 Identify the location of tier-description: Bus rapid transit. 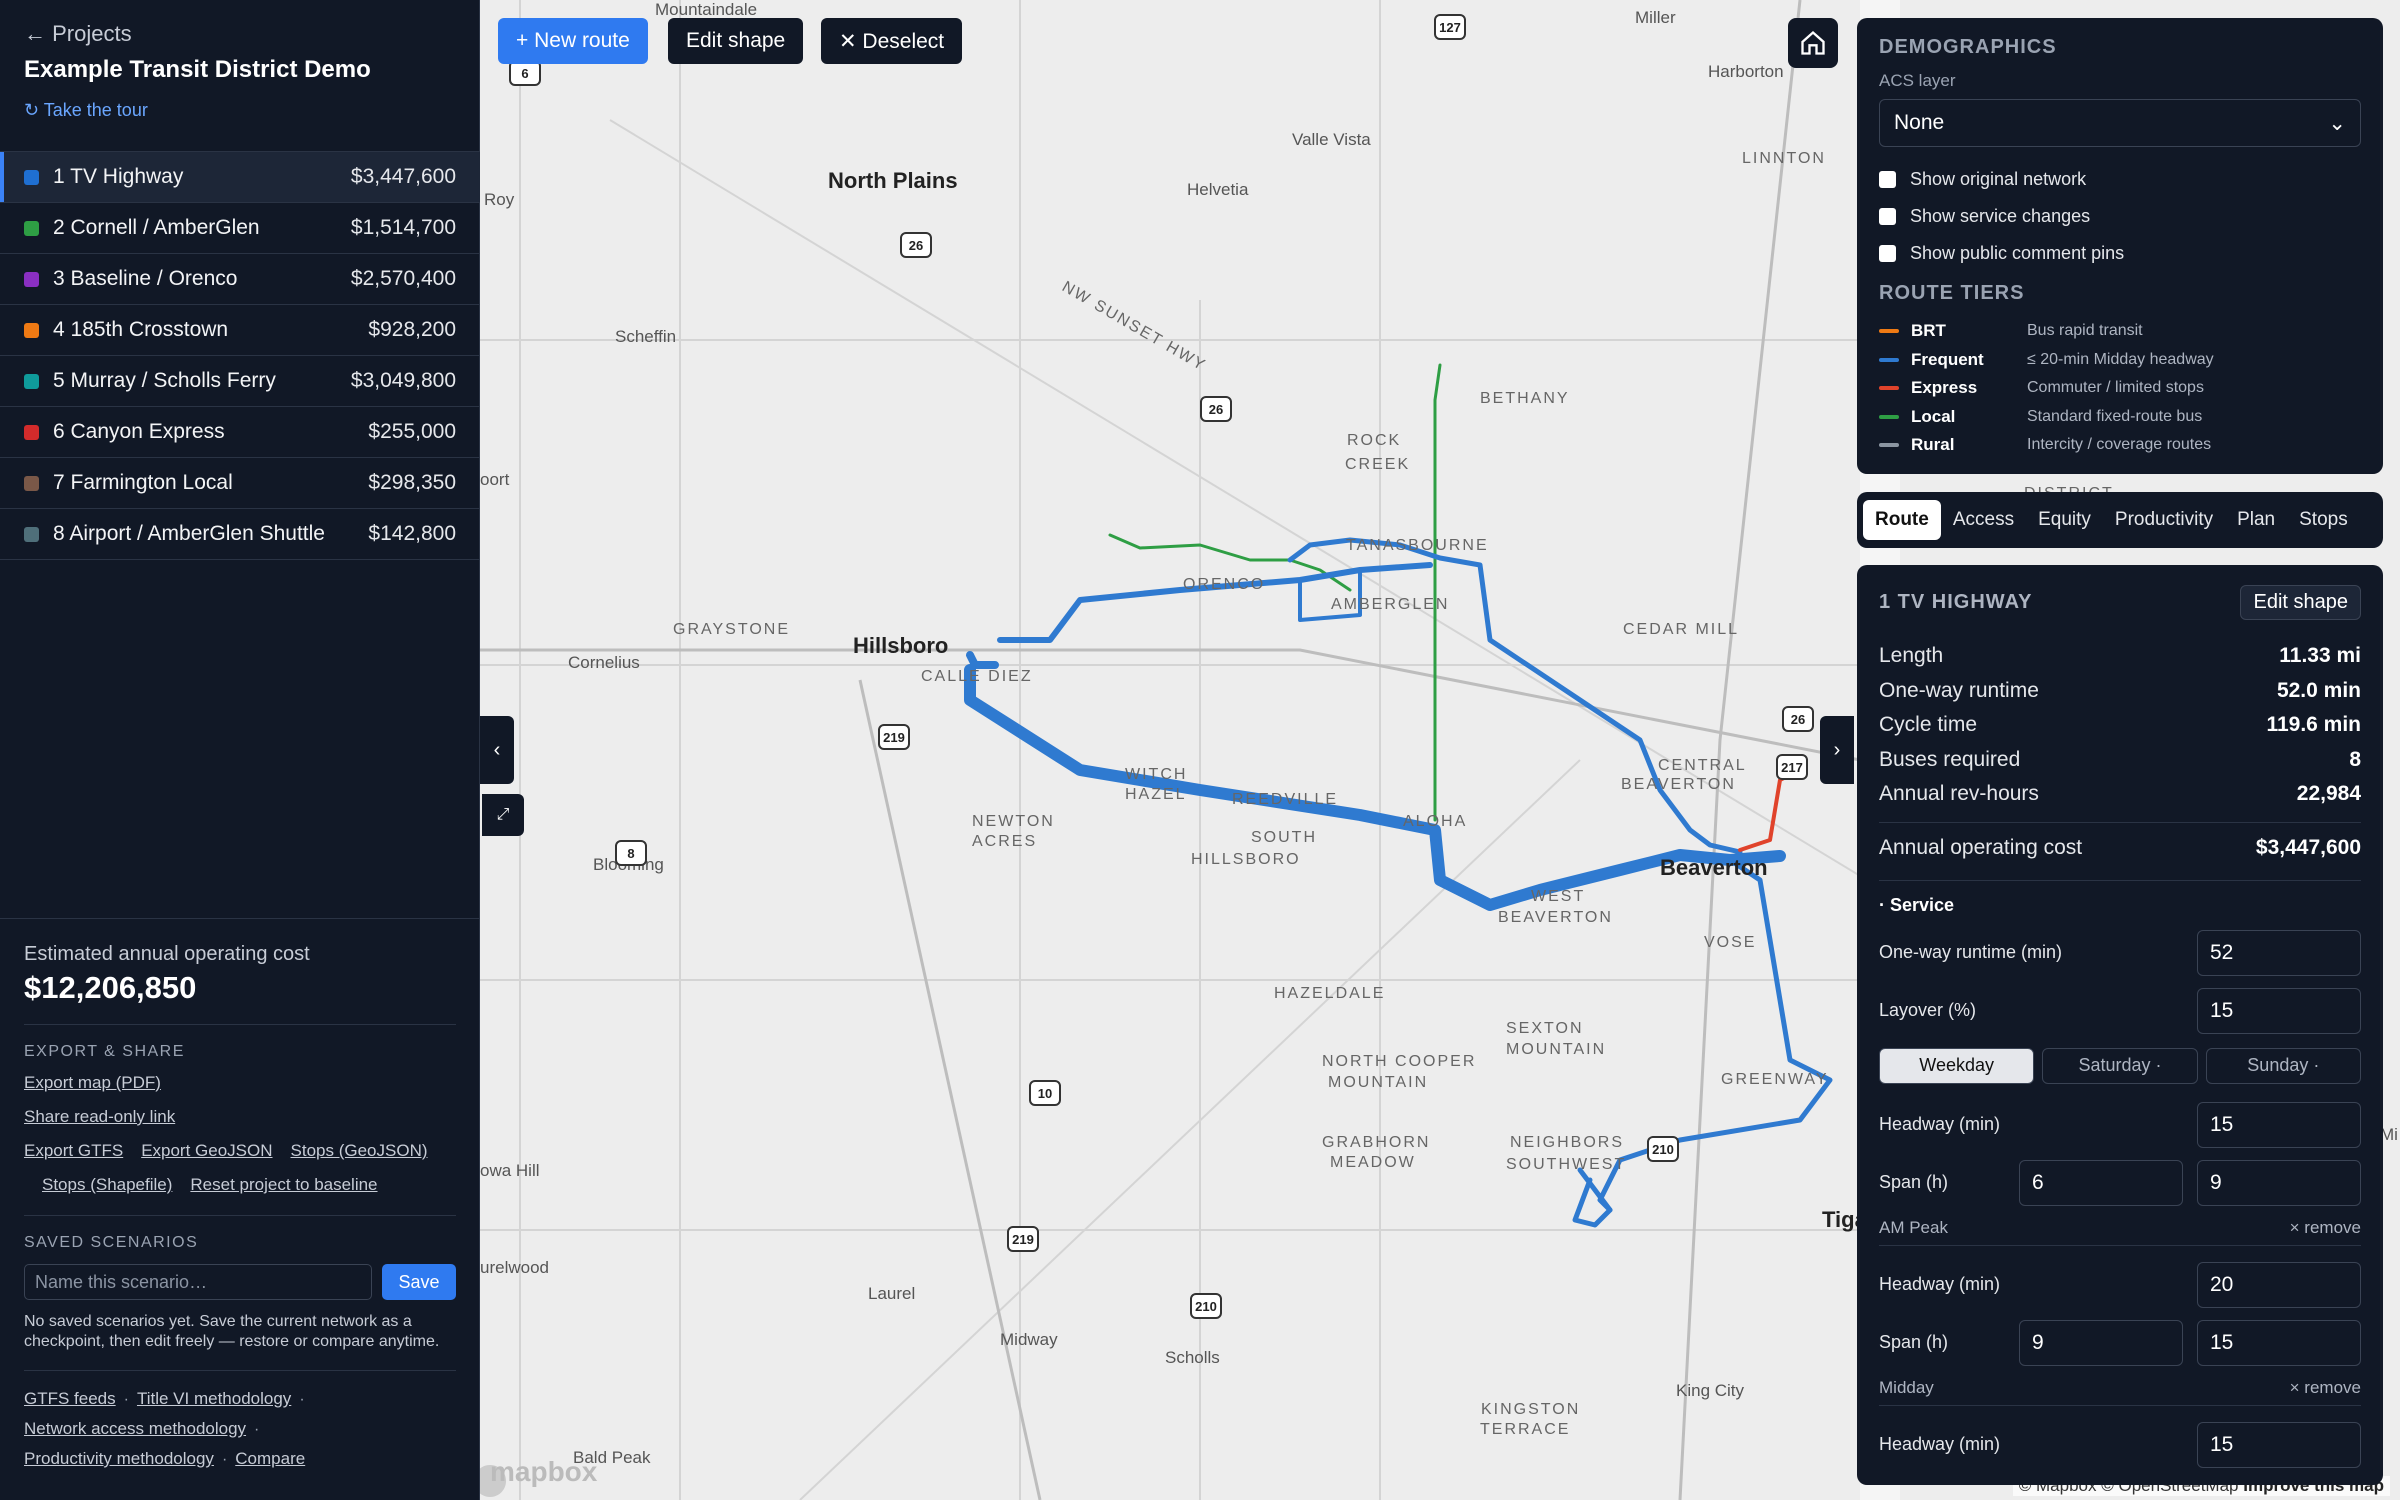
(2085, 331).